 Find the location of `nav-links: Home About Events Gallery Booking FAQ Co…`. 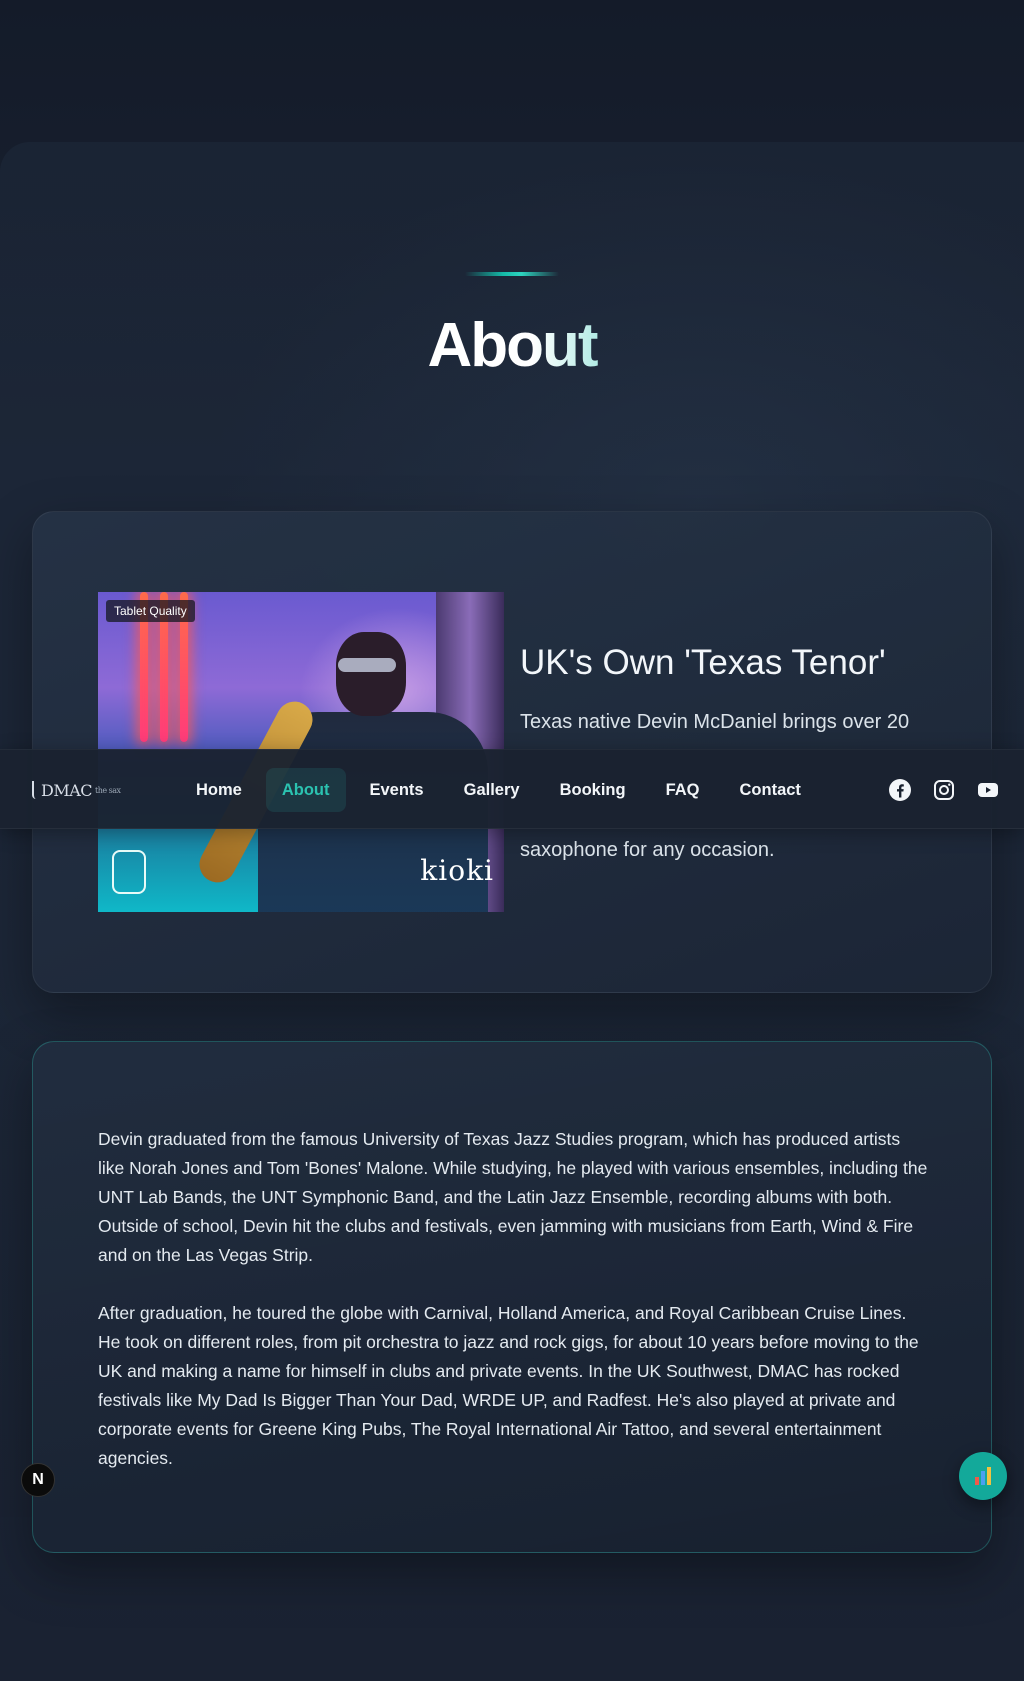

nav-links: Home About Events Gallery Booking FAQ Co… is located at coordinates (502, 790).